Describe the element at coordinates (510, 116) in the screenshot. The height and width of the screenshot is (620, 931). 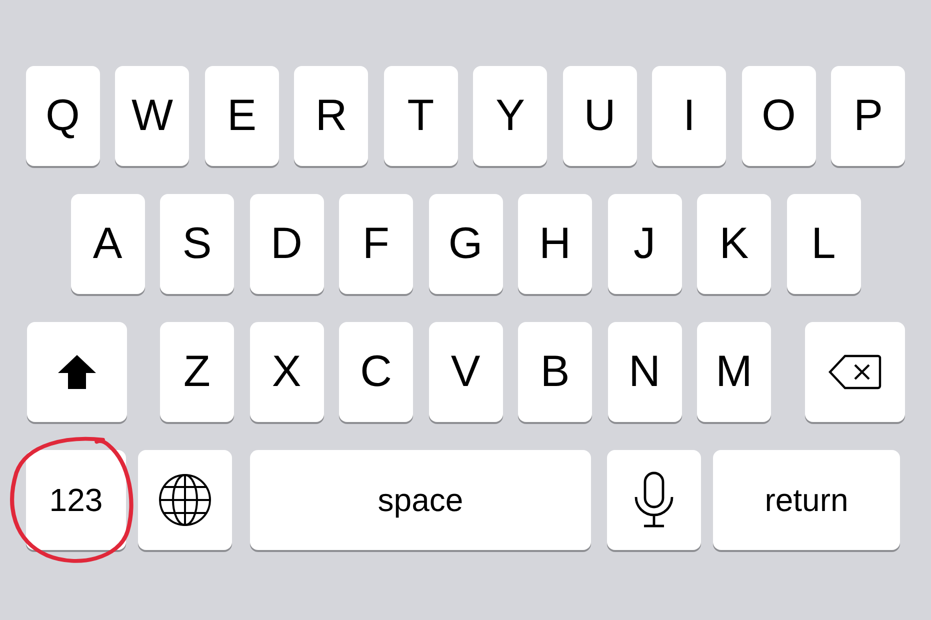
I see `letter-key: Y` at that location.